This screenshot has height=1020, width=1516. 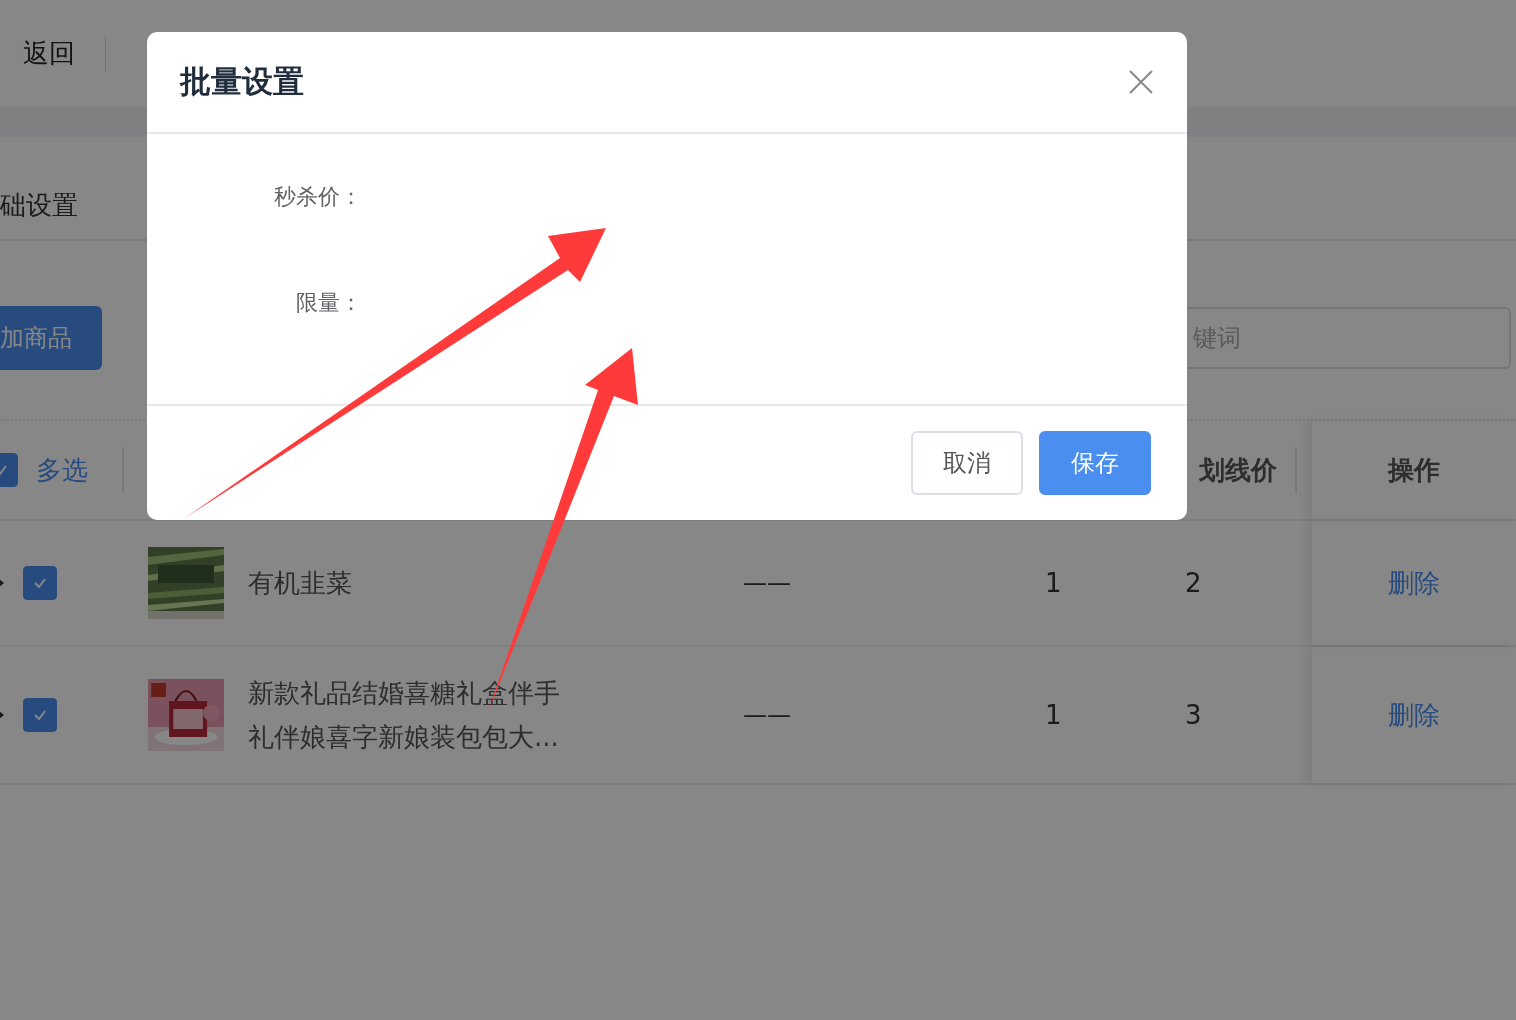 I want to click on dialog-title: 批量设置, so click(x=242, y=81).